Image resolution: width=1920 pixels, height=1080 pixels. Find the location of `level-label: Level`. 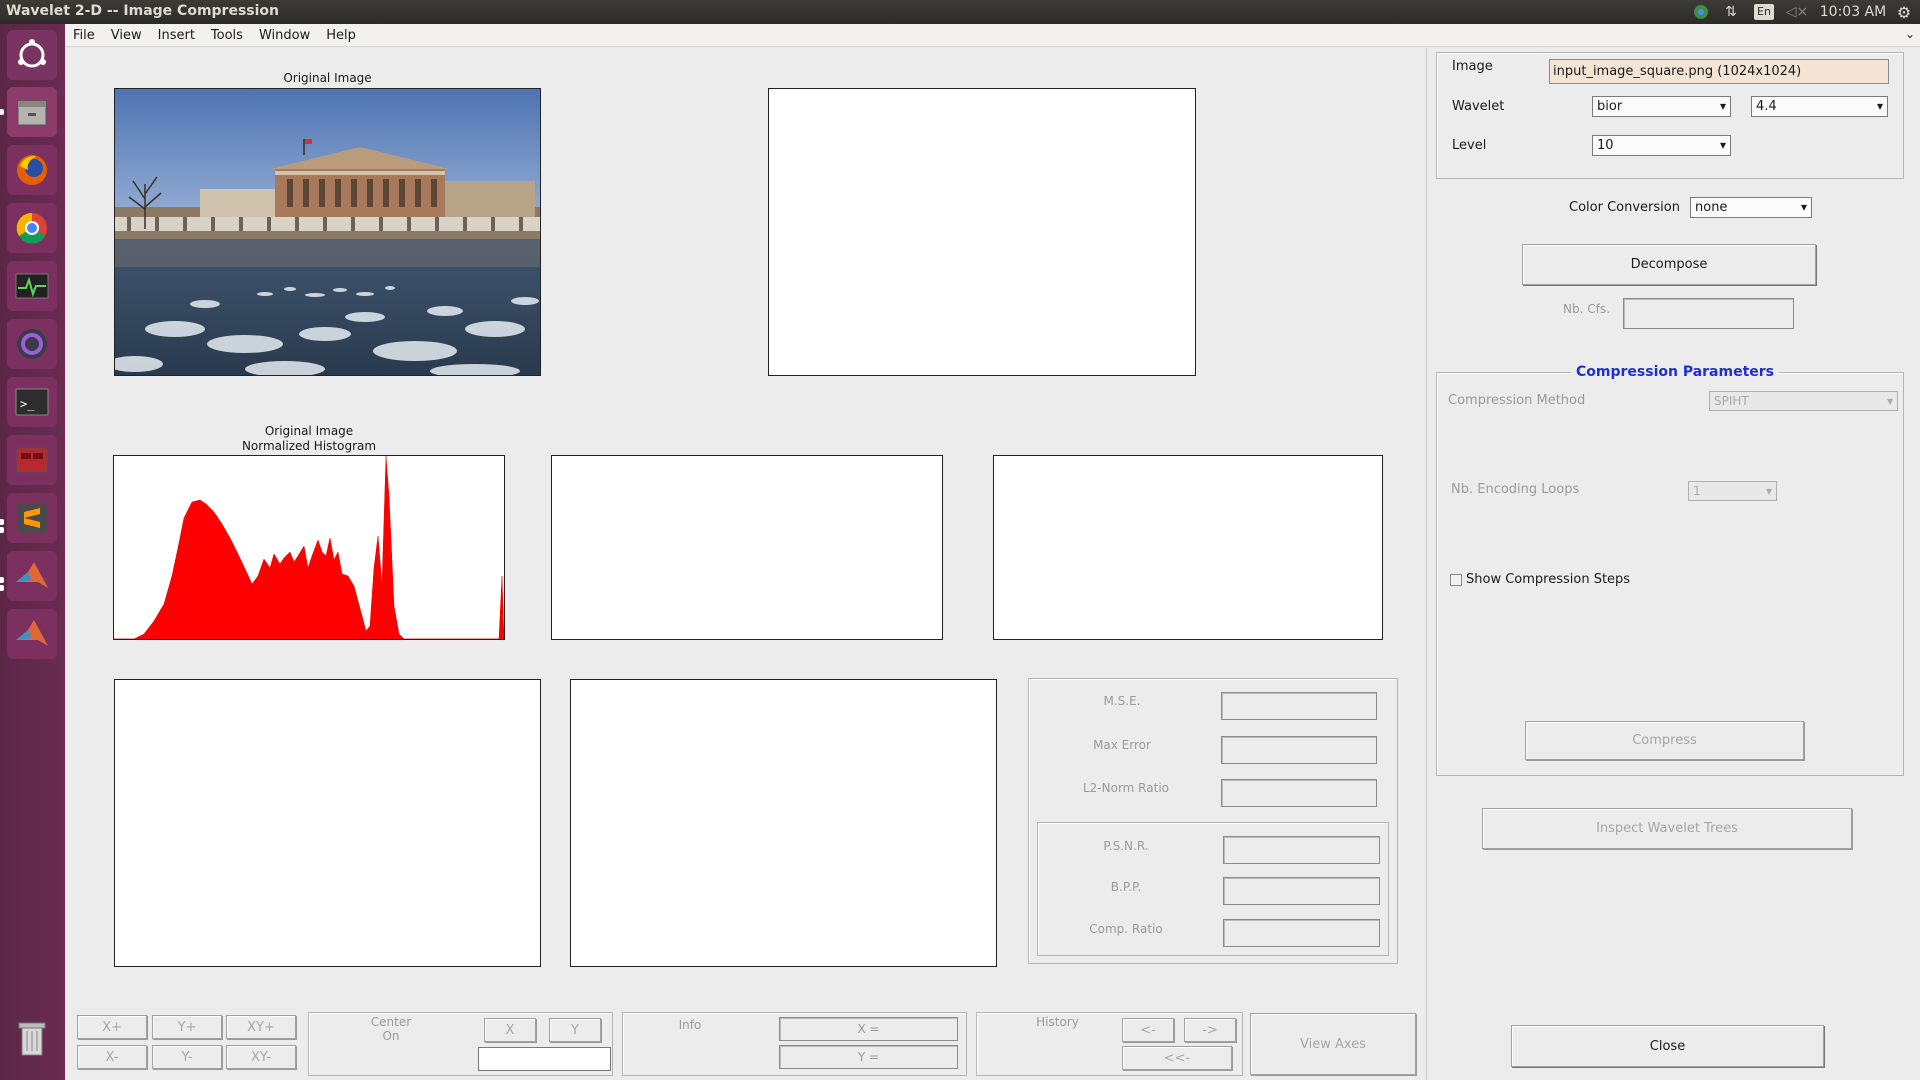

level-label: Level is located at coordinates (1469, 145).